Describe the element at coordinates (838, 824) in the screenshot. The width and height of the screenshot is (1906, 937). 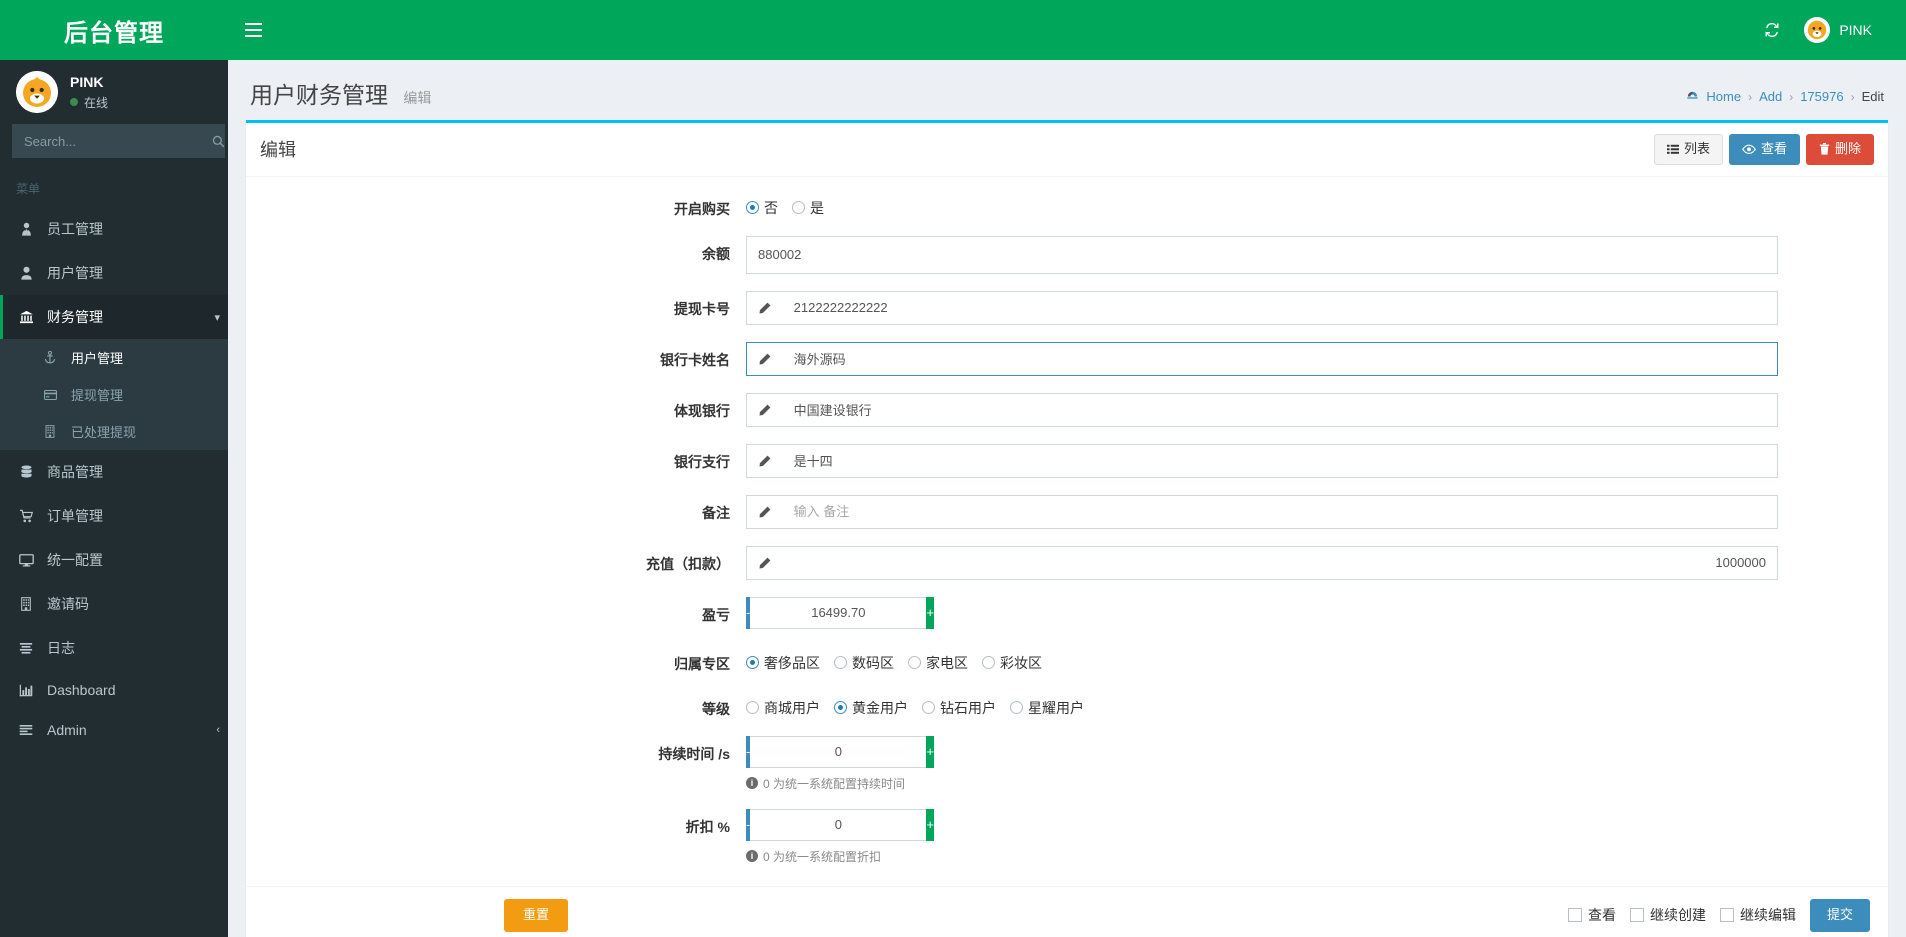
I see `discount-input` at that location.